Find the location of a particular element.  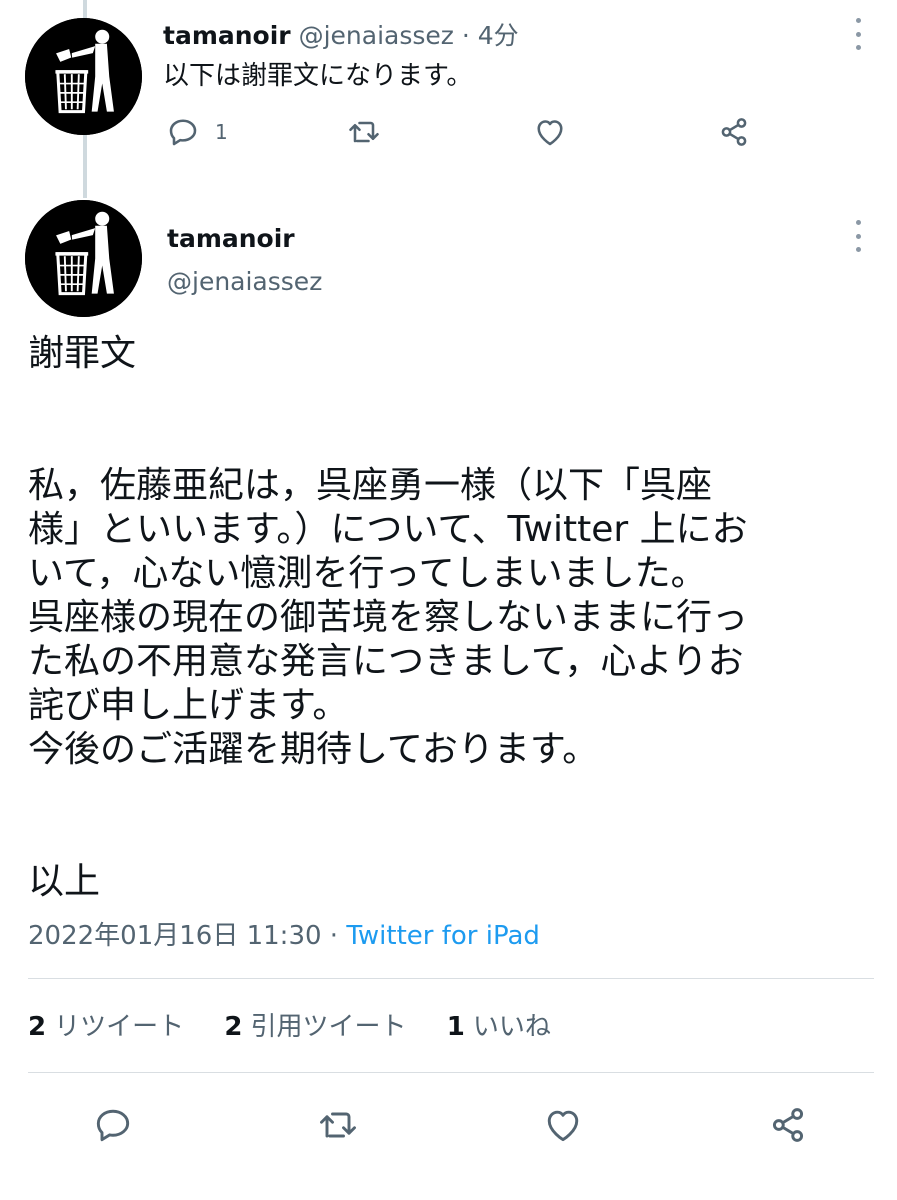

body-line: 私，佐藤亜紀は，呉座勇一様（以下「呉座 is located at coordinates (370, 485).